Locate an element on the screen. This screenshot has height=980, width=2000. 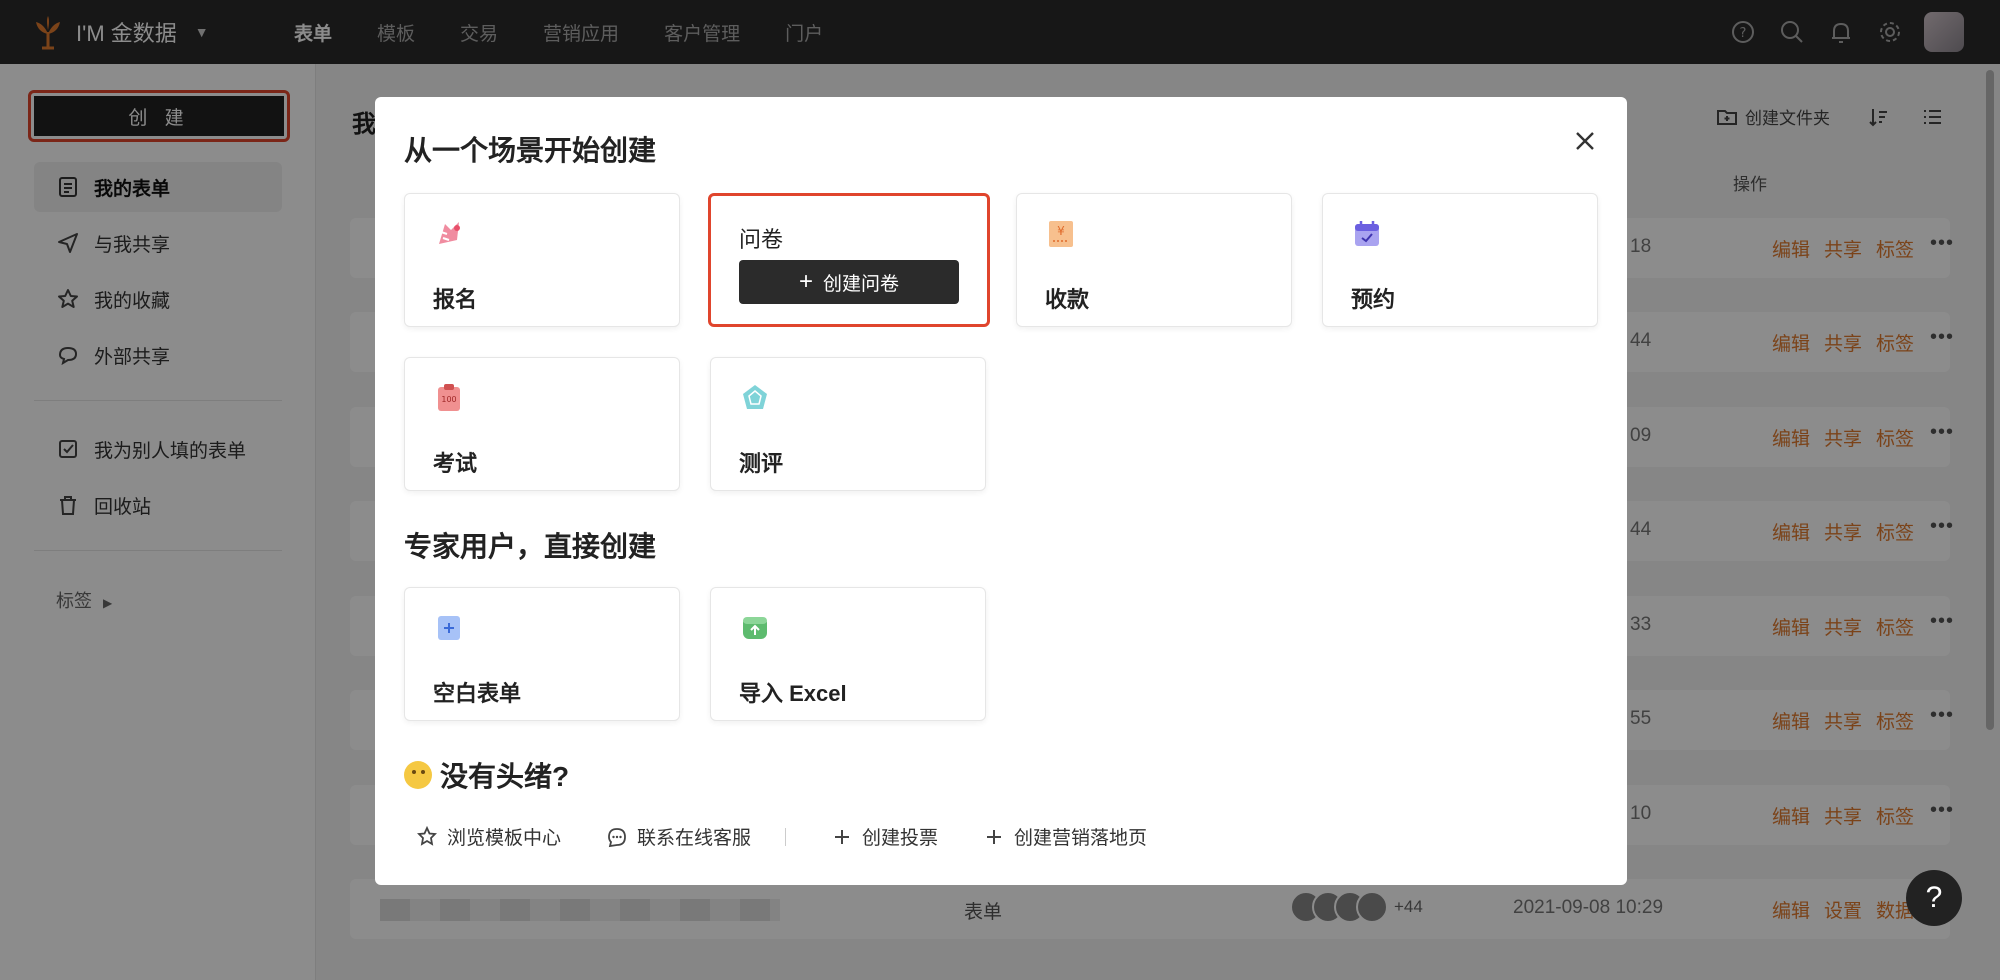
template-icon is located at coordinates (427, 835).